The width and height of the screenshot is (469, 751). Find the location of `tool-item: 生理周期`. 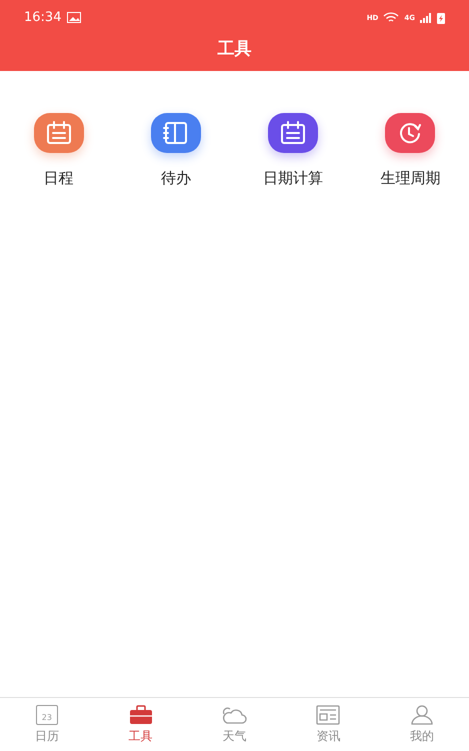

tool-item: 生理周期 is located at coordinates (410, 151).